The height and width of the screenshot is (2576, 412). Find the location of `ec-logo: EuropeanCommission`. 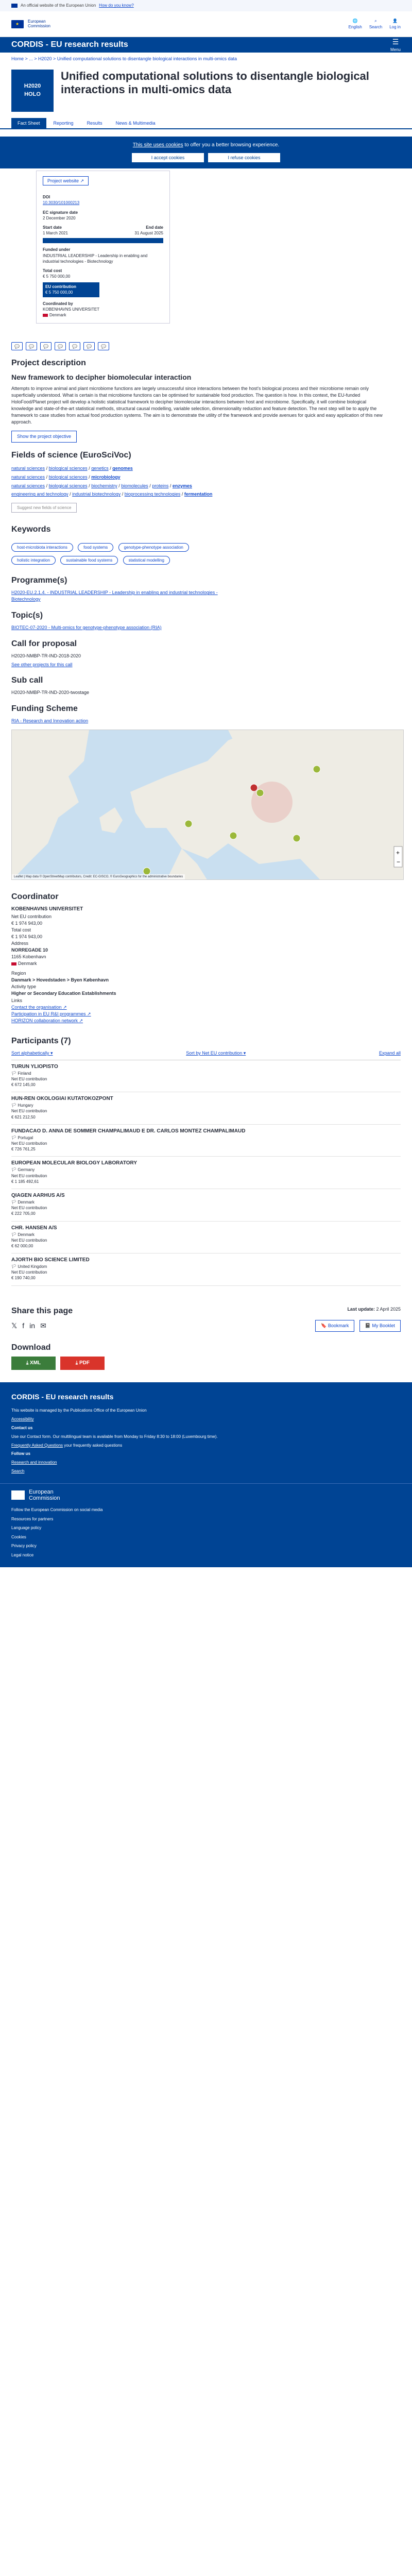

ec-logo: EuropeanCommission is located at coordinates (30, 24).